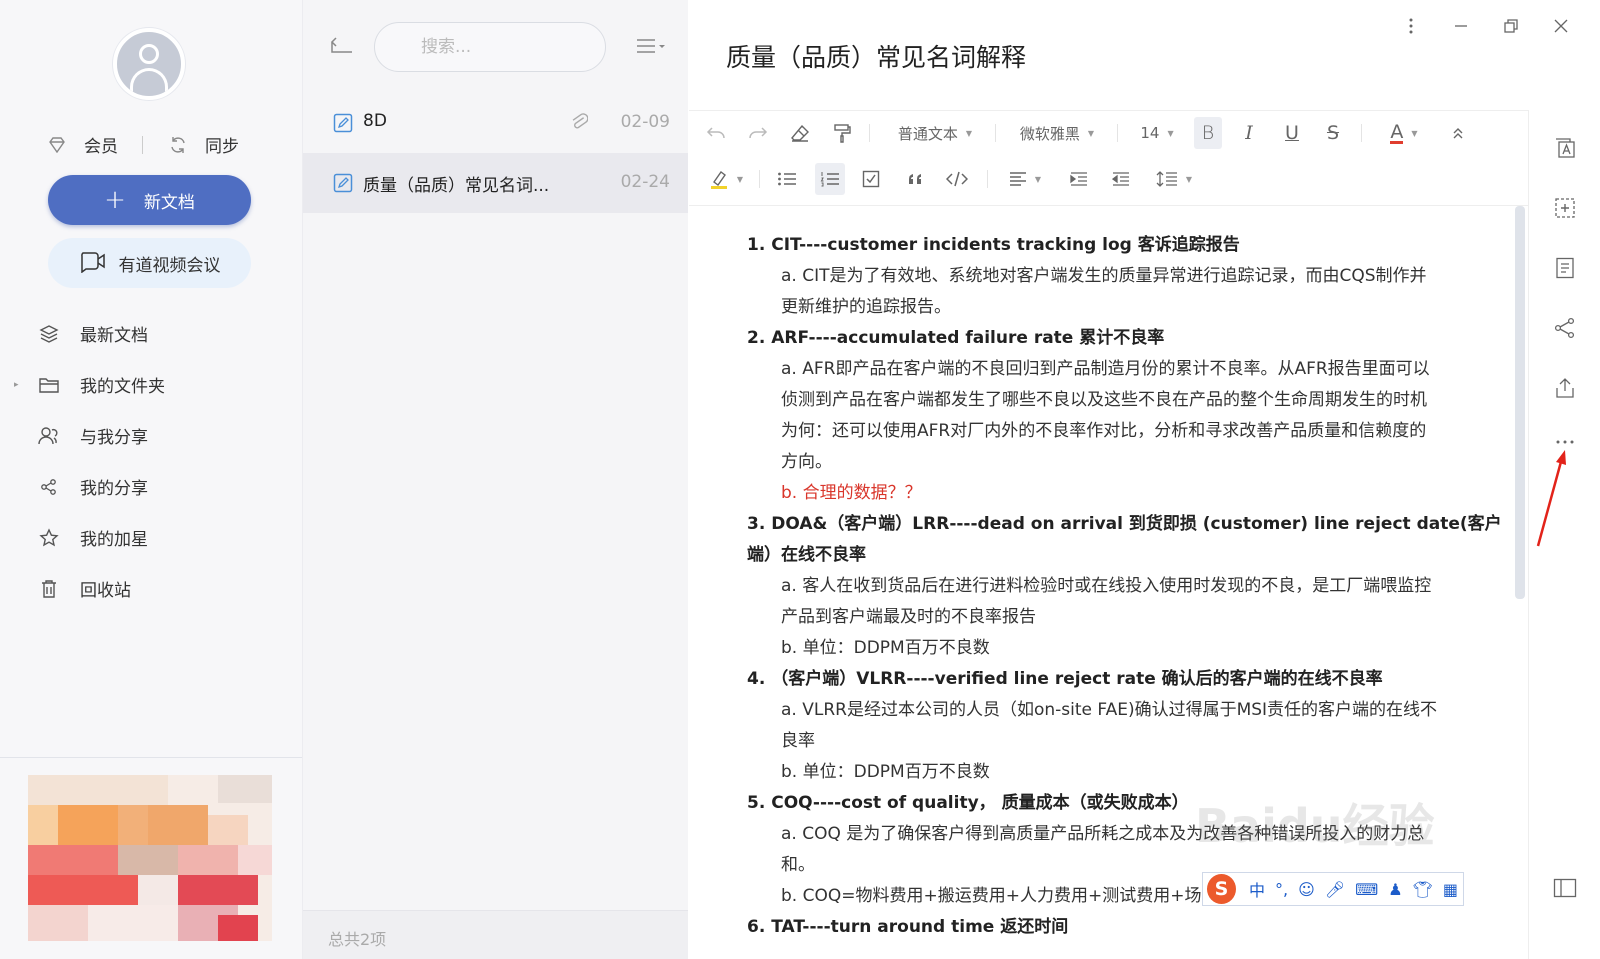  I want to click on avatar, so click(149, 64).